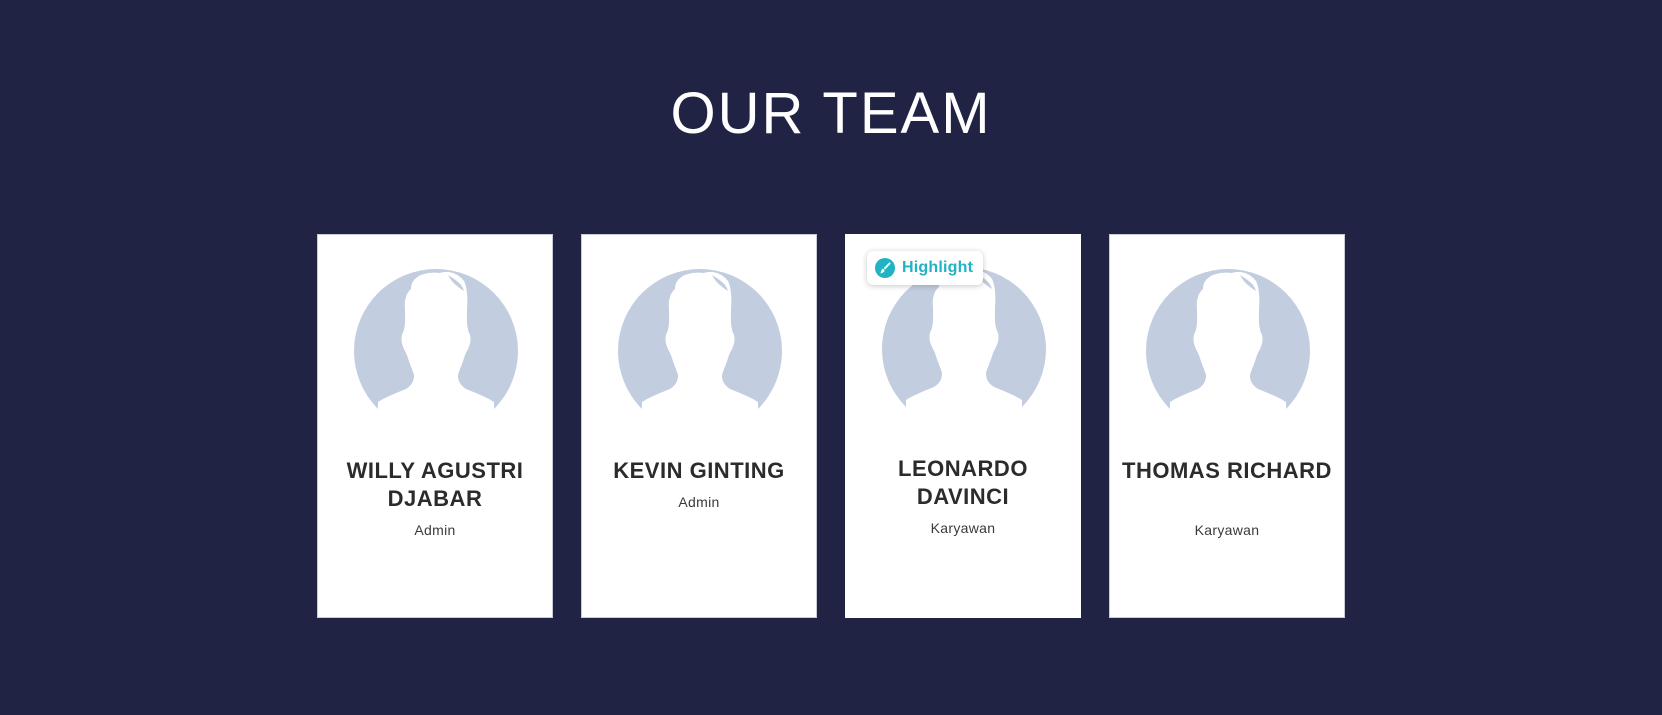  What do you see at coordinates (435, 484) in the screenshot?
I see `member-name: WILLY AGUSTRI DJABAR` at bounding box center [435, 484].